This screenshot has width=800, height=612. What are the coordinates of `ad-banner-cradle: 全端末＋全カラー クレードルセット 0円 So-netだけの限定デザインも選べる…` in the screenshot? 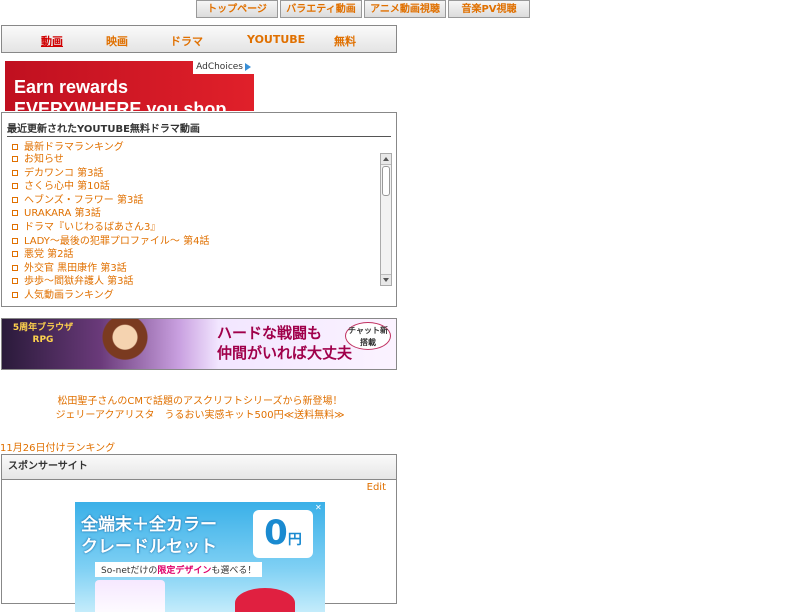 It's located at (200, 557).